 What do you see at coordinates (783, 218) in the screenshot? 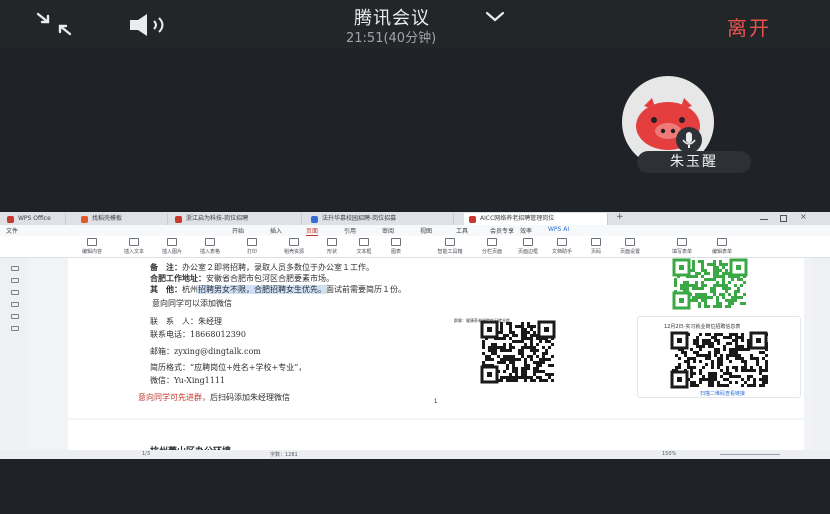
I see `maximize-icon` at bounding box center [783, 218].